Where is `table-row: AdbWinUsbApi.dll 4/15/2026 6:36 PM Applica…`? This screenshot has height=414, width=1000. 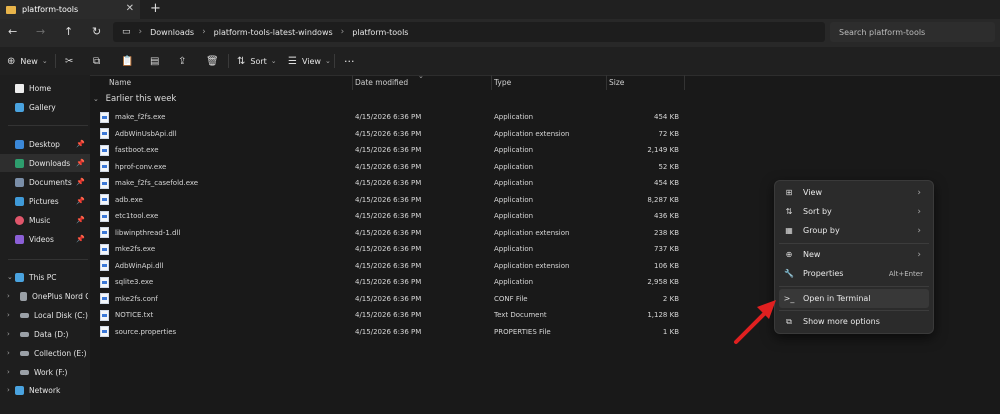 table-row: AdbWinUsbApi.dll 4/15/2026 6:36 PM Applica… is located at coordinates (432, 134).